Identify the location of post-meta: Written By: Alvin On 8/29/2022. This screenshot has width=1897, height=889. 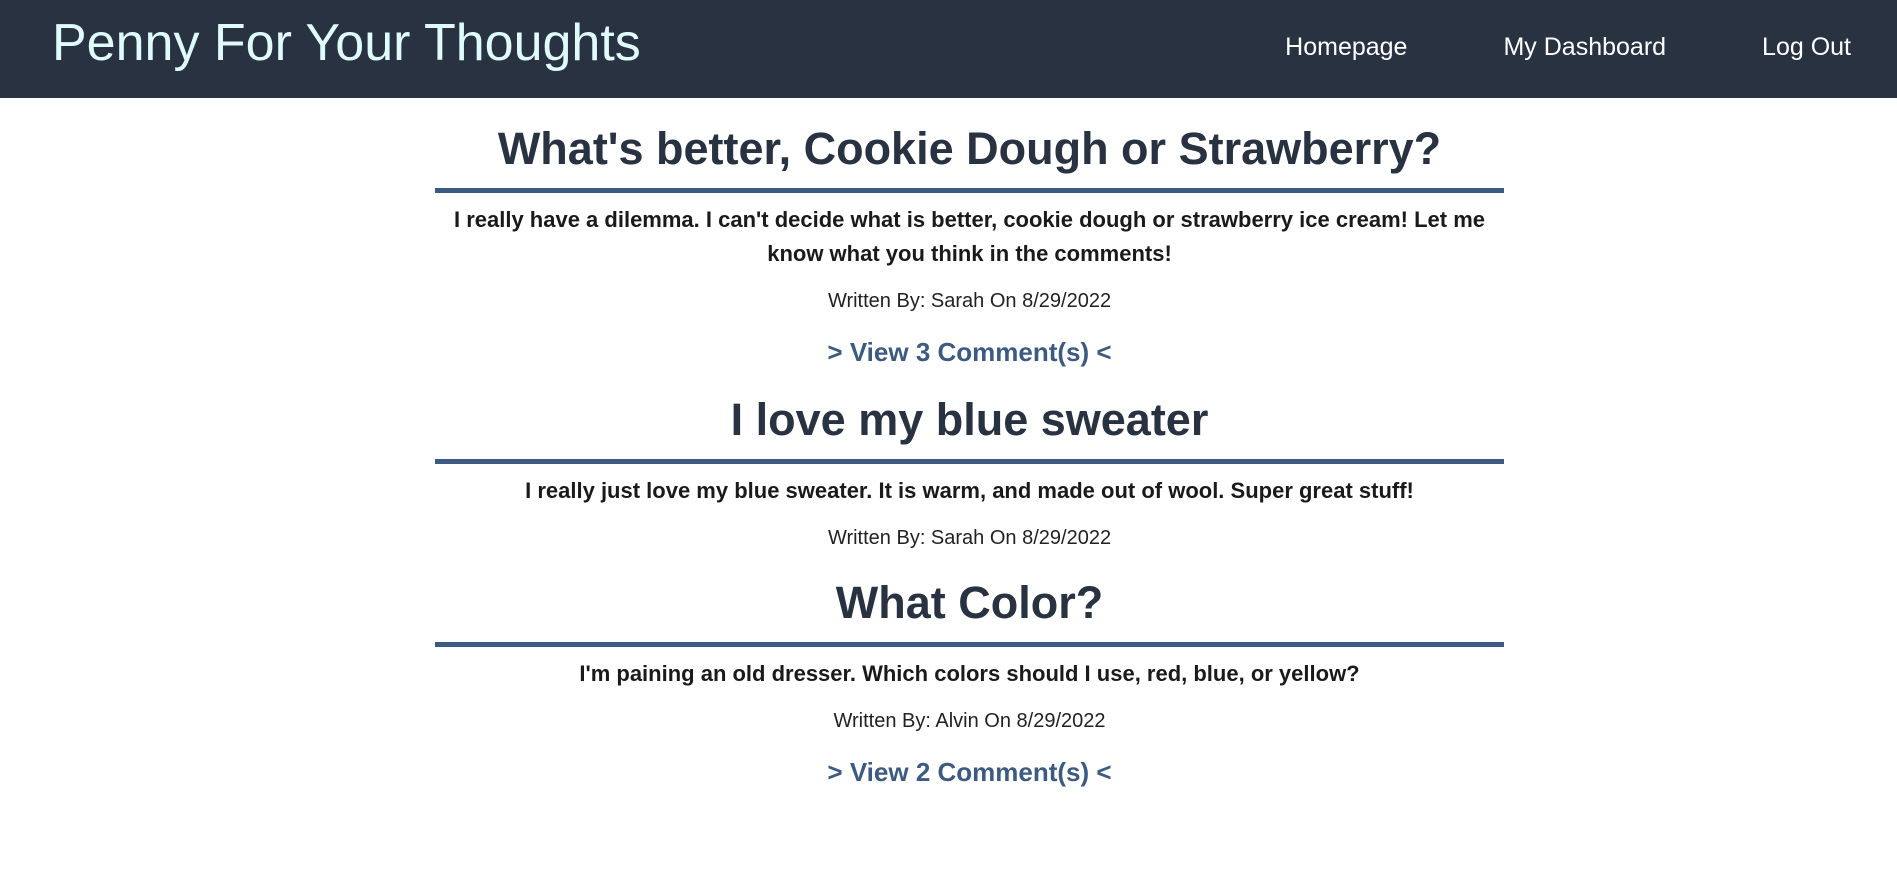
(969, 721).